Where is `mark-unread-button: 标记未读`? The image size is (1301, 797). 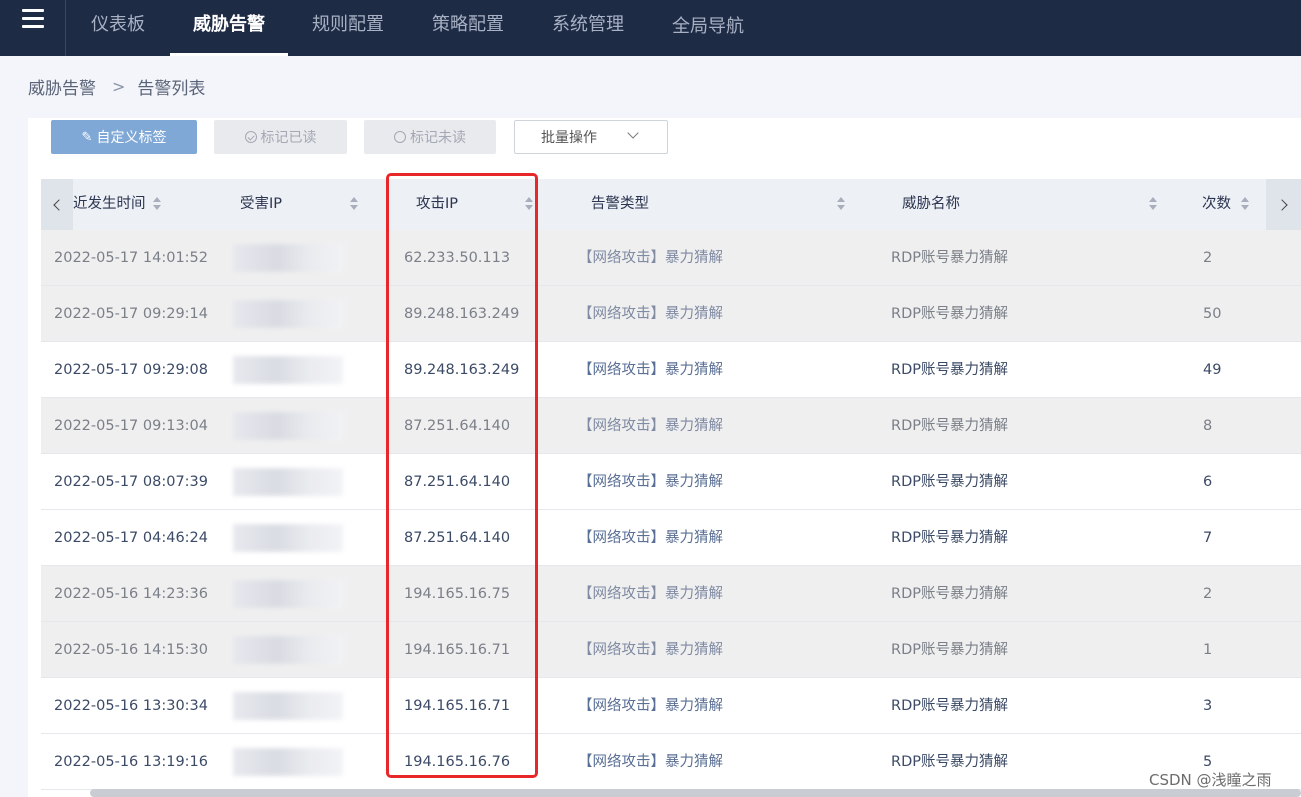 mark-unread-button: 标记未读 is located at coordinates (430, 137).